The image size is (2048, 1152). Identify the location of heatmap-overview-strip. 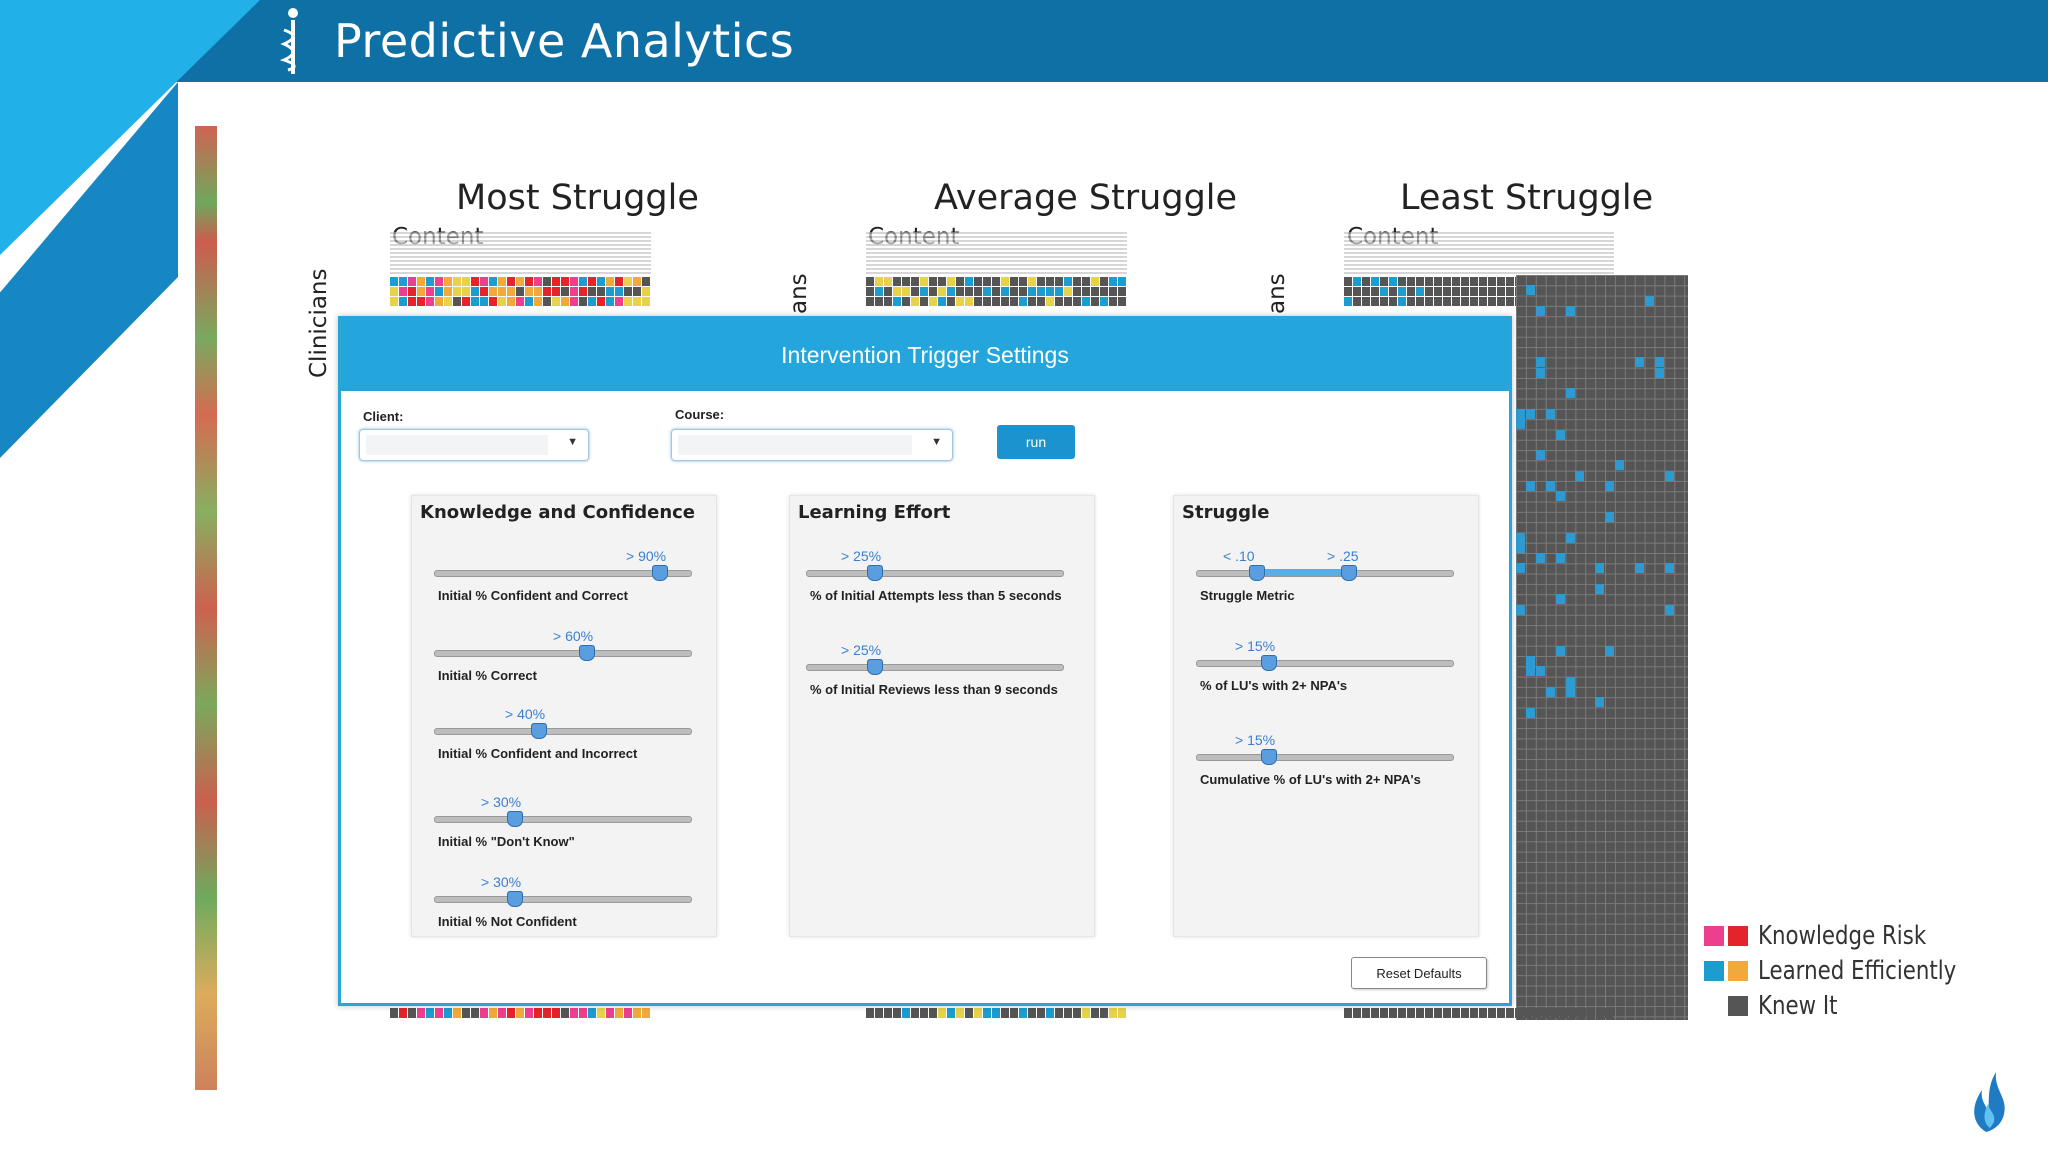
(206, 608).